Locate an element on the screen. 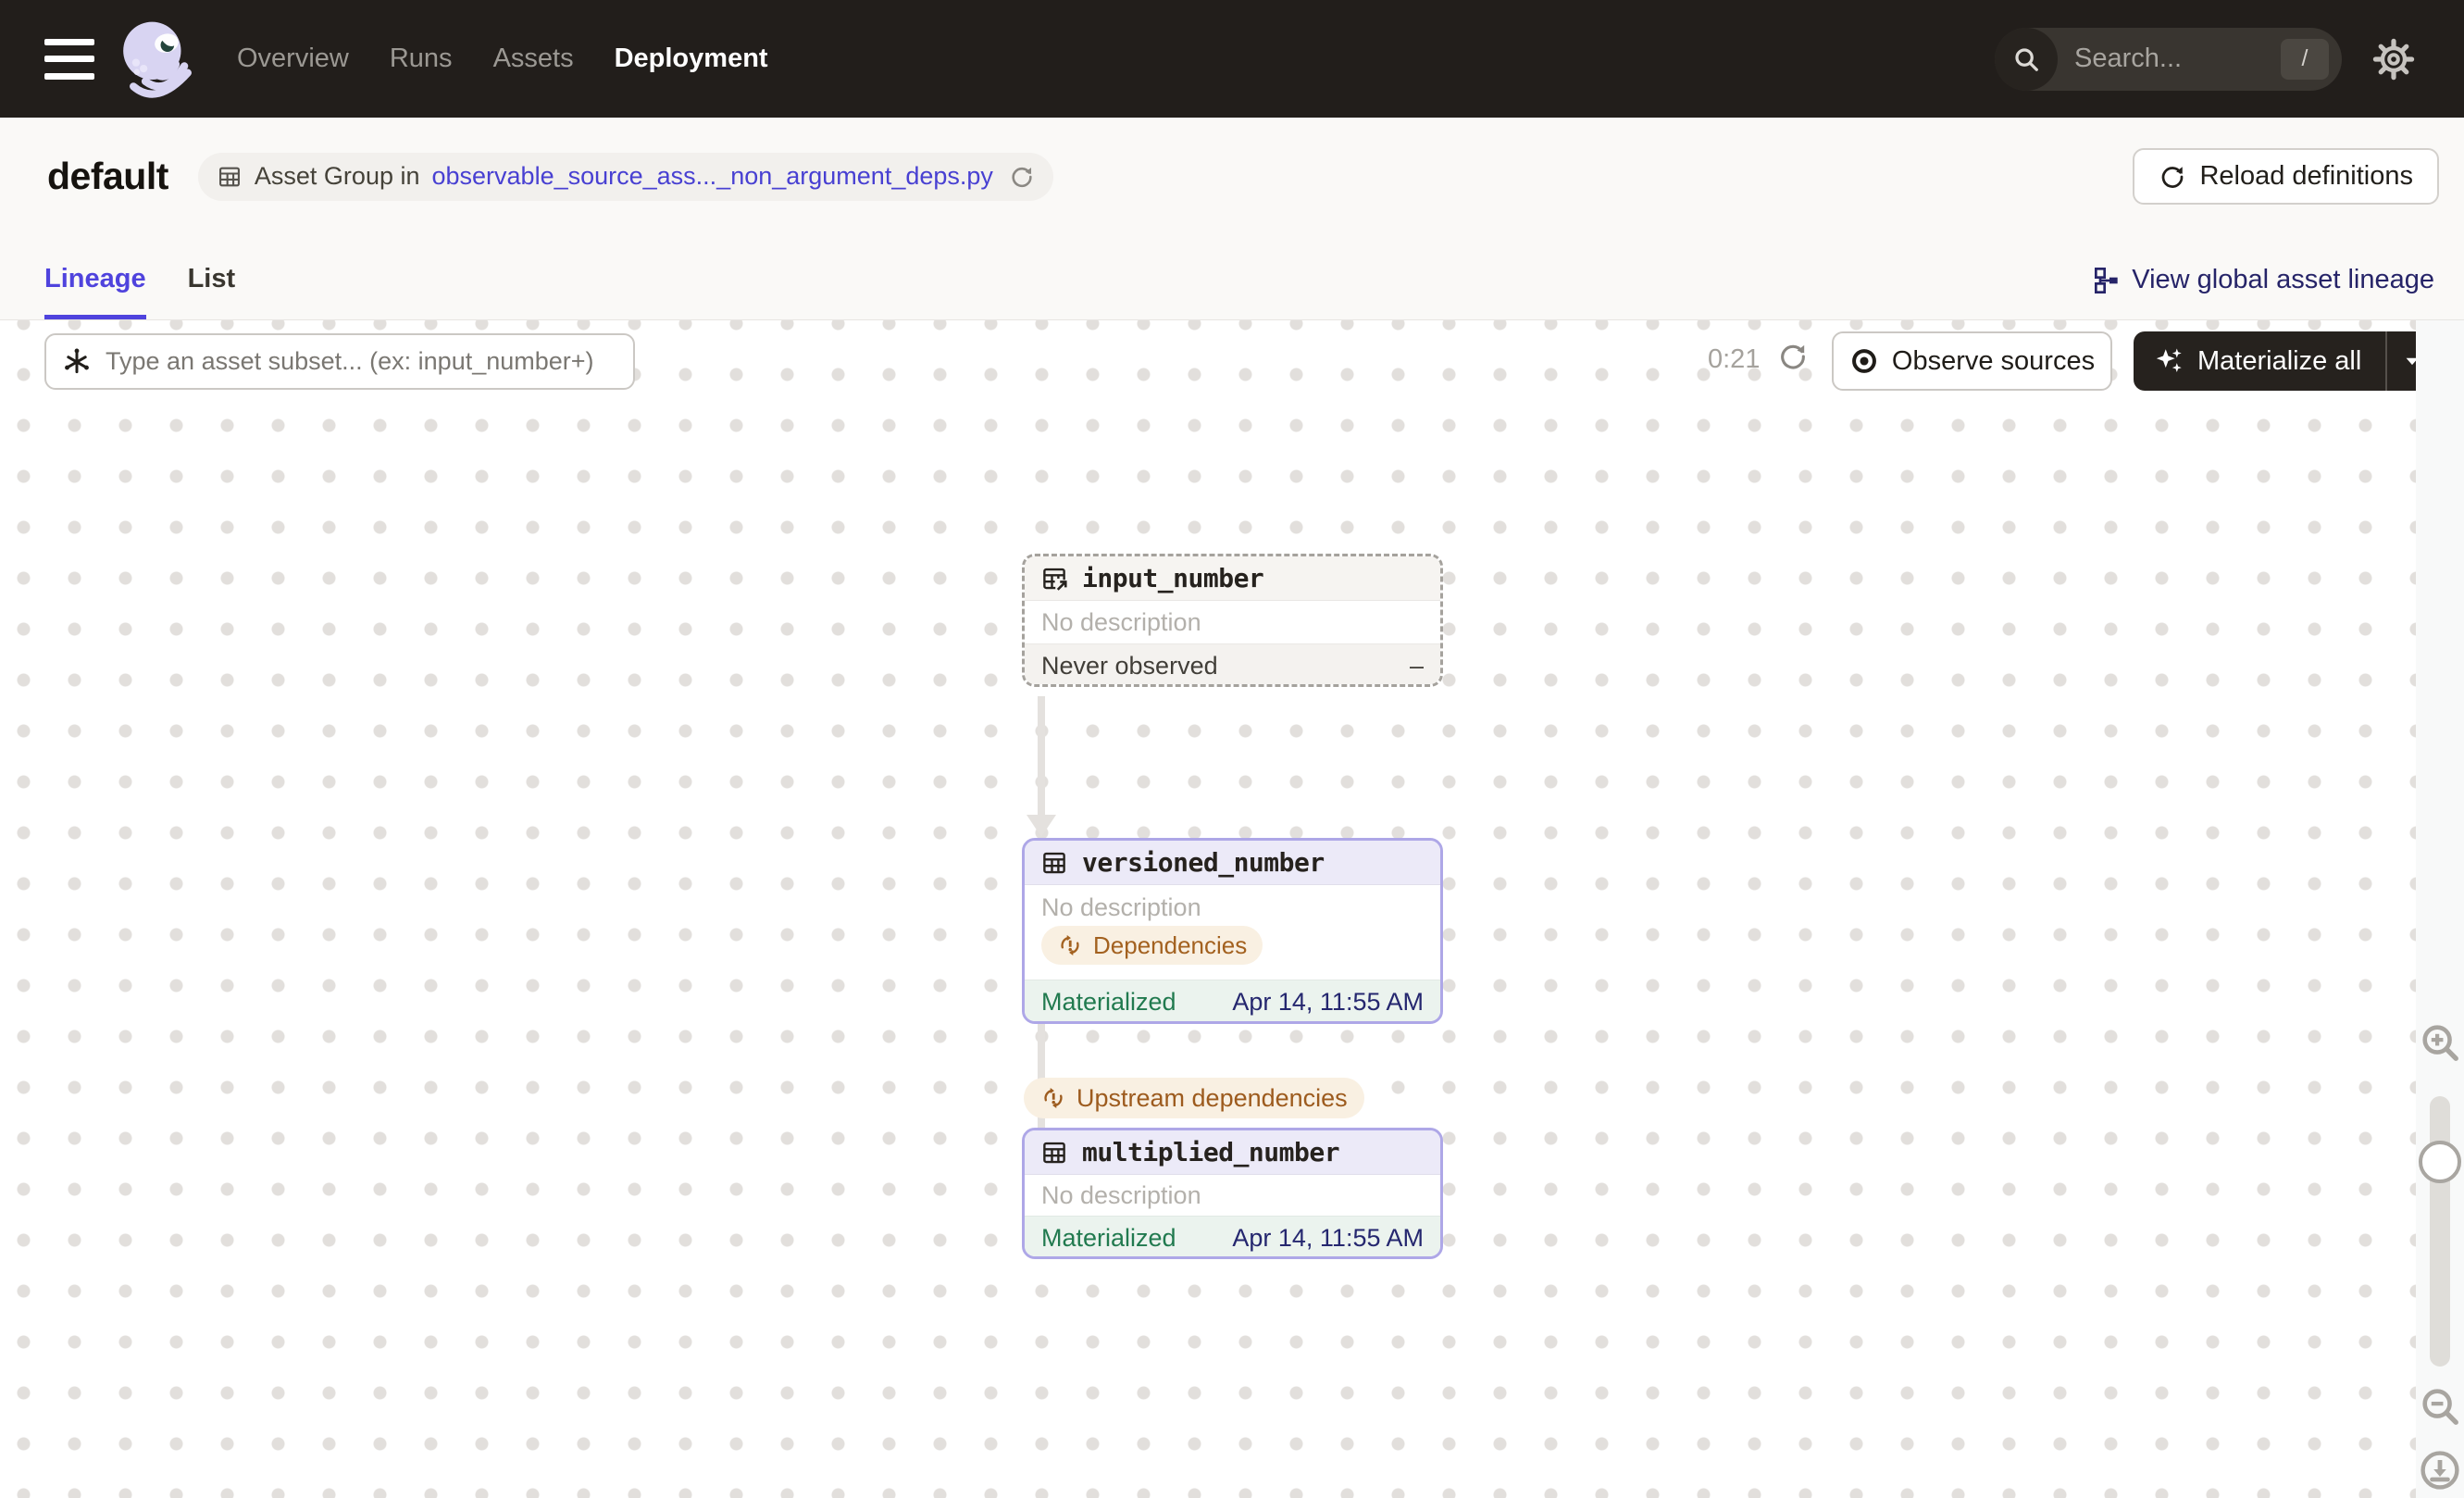 The height and width of the screenshot is (1498, 2464). tab-list: List is located at coordinates (212, 291).